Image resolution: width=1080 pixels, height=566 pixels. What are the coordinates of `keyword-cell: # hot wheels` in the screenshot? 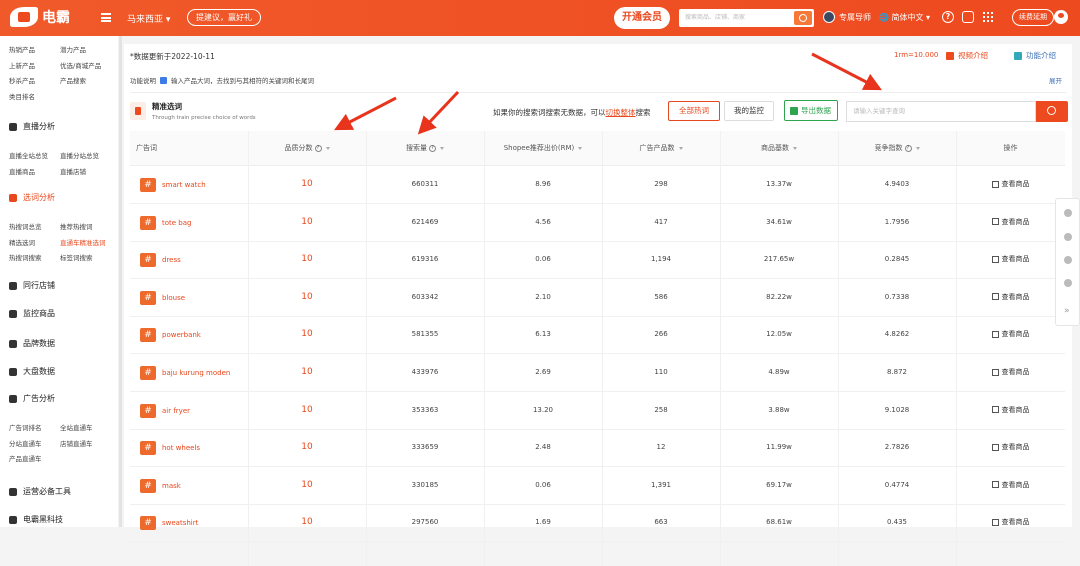 It's located at (170, 448).